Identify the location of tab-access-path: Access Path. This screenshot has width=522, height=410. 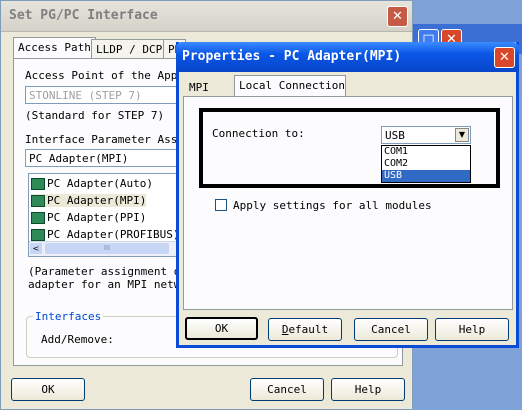
(54, 48).